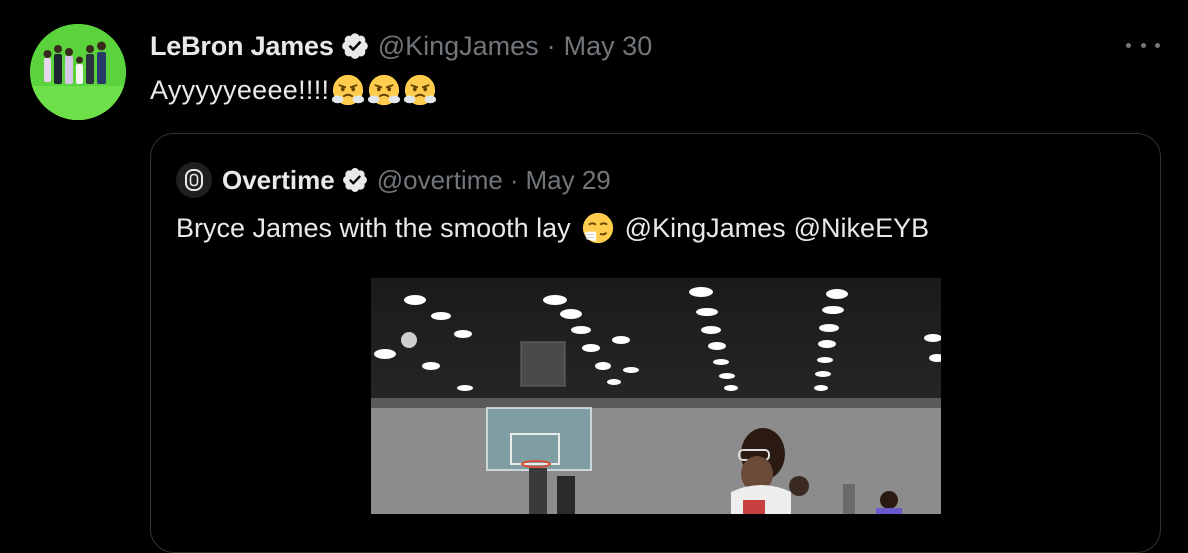 The height and width of the screenshot is (553, 1188). I want to click on quoted-tweet-date: May 29, so click(568, 179).